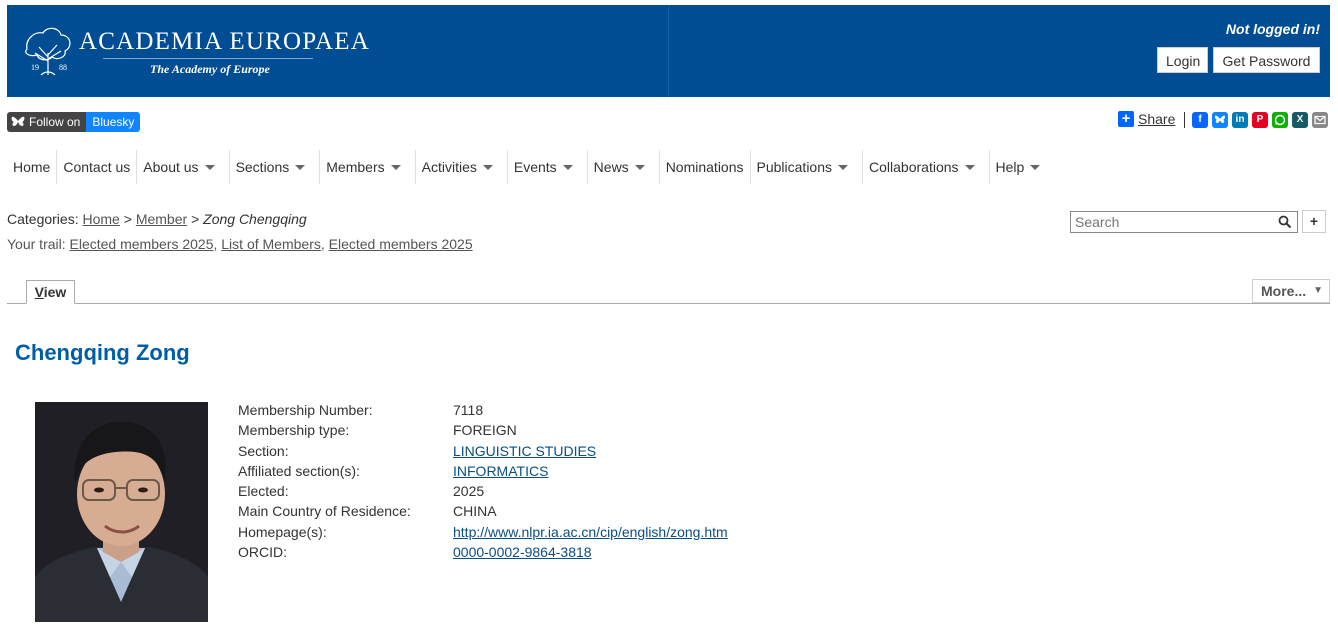  Describe the element at coordinates (18, 121) in the screenshot. I see `butterfly-icon` at that location.